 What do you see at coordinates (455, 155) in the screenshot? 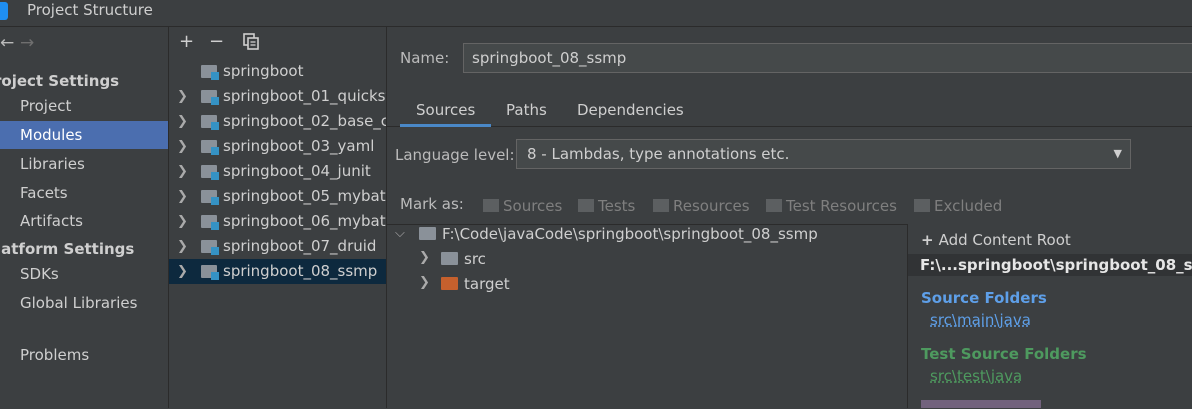
I see `language-level-label: Language level:` at bounding box center [455, 155].